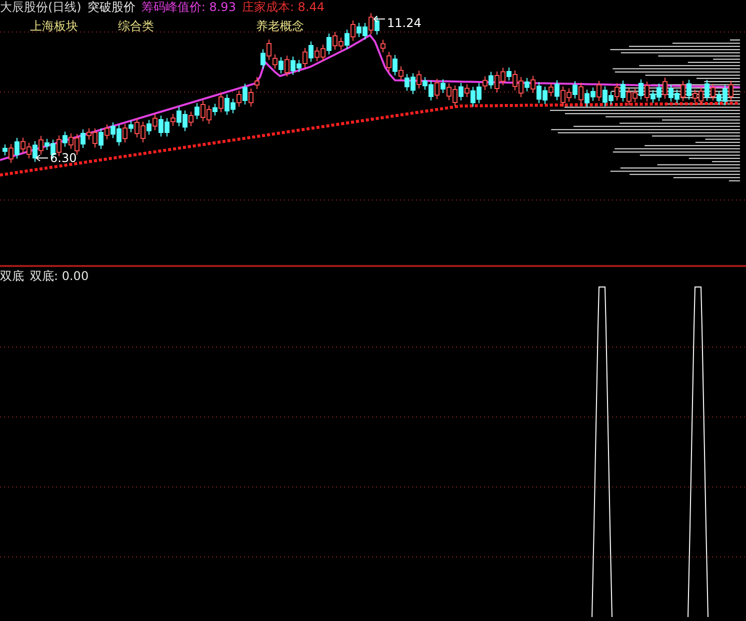  I want to click on sector-tag: 养老概念, so click(280, 26).